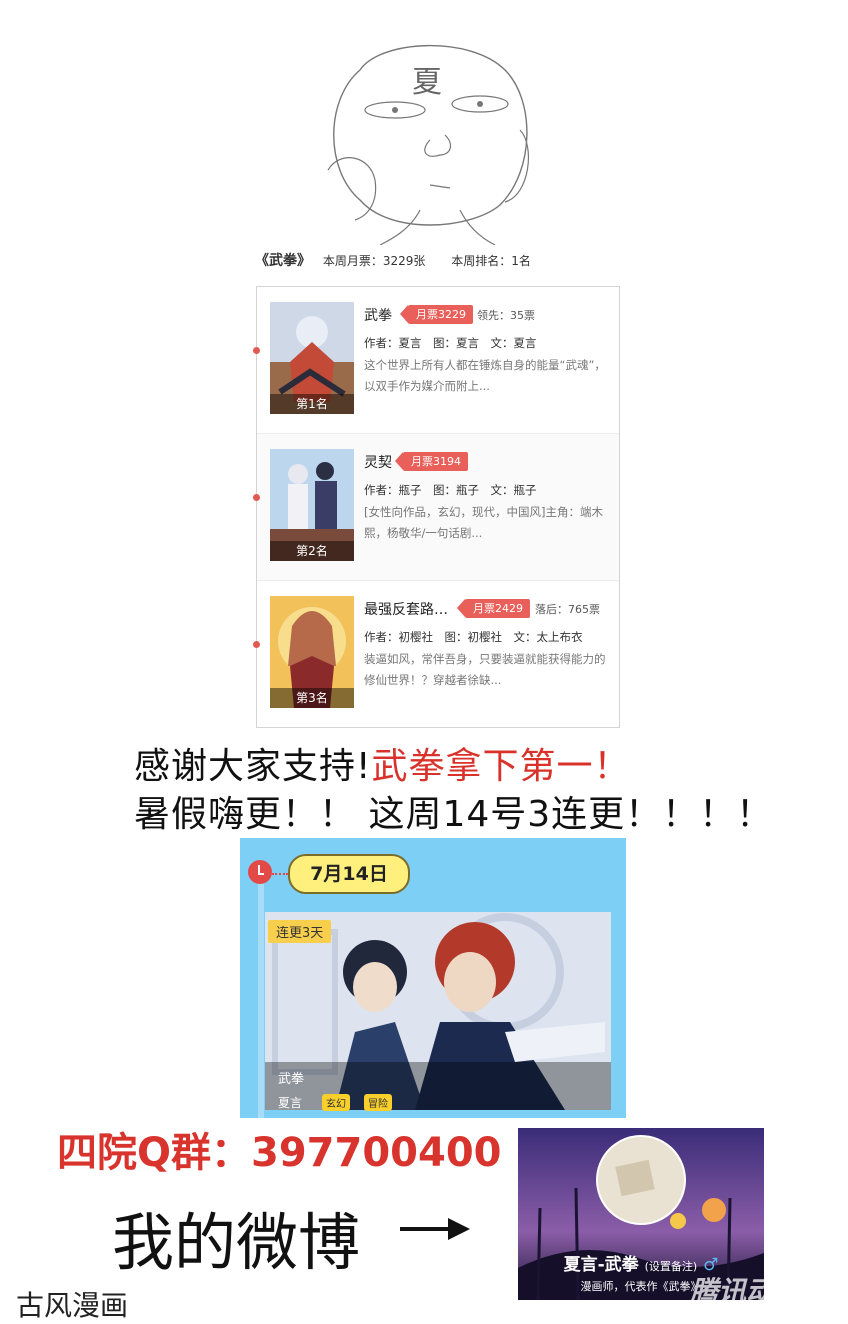 This screenshot has height=1324, width=848. What do you see at coordinates (378, 1102) in the screenshot?
I see `genre-tag: 冒险` at bounding box center [378, 1102].